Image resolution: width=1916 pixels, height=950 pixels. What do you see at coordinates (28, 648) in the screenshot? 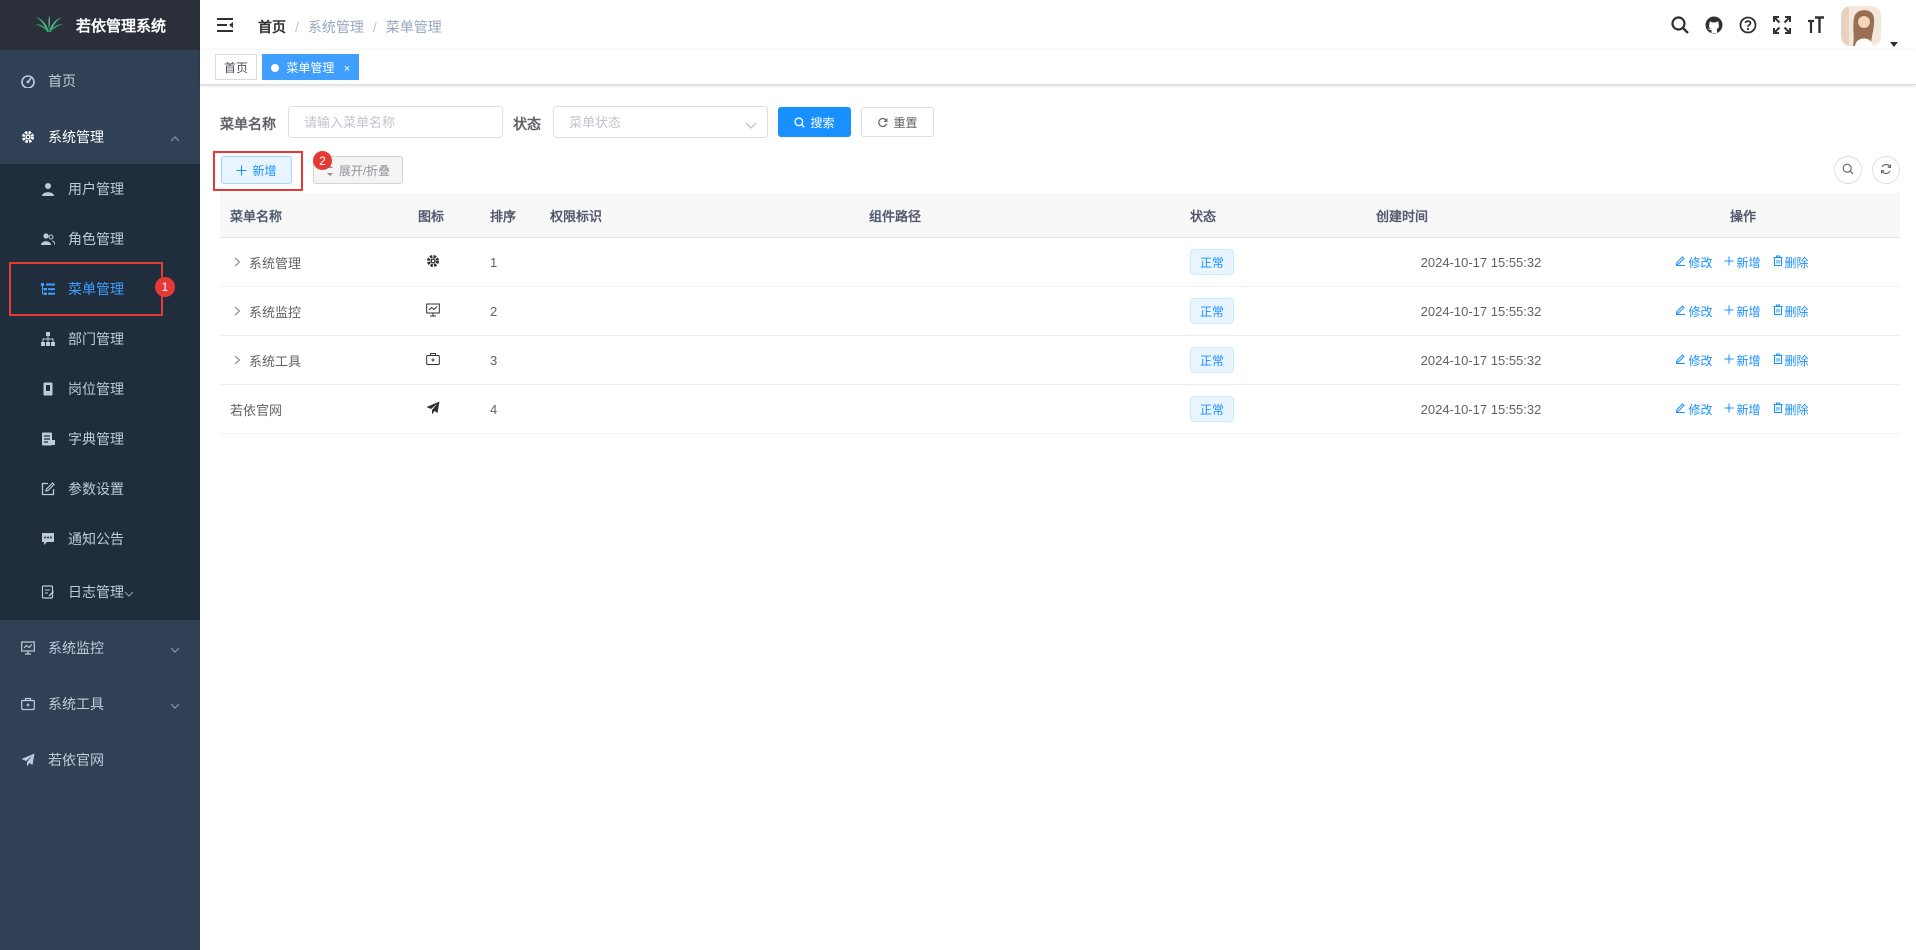
I see `monitor-icon` at bounding box center [28, 648].